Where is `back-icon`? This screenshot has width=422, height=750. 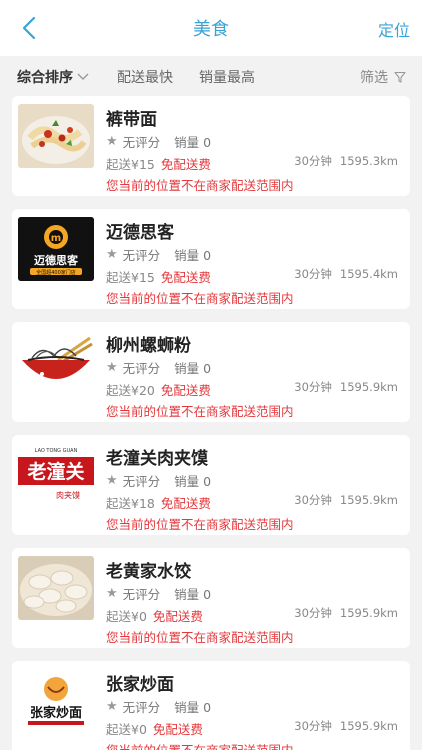 back-icon is located at coordinates (30, 28).